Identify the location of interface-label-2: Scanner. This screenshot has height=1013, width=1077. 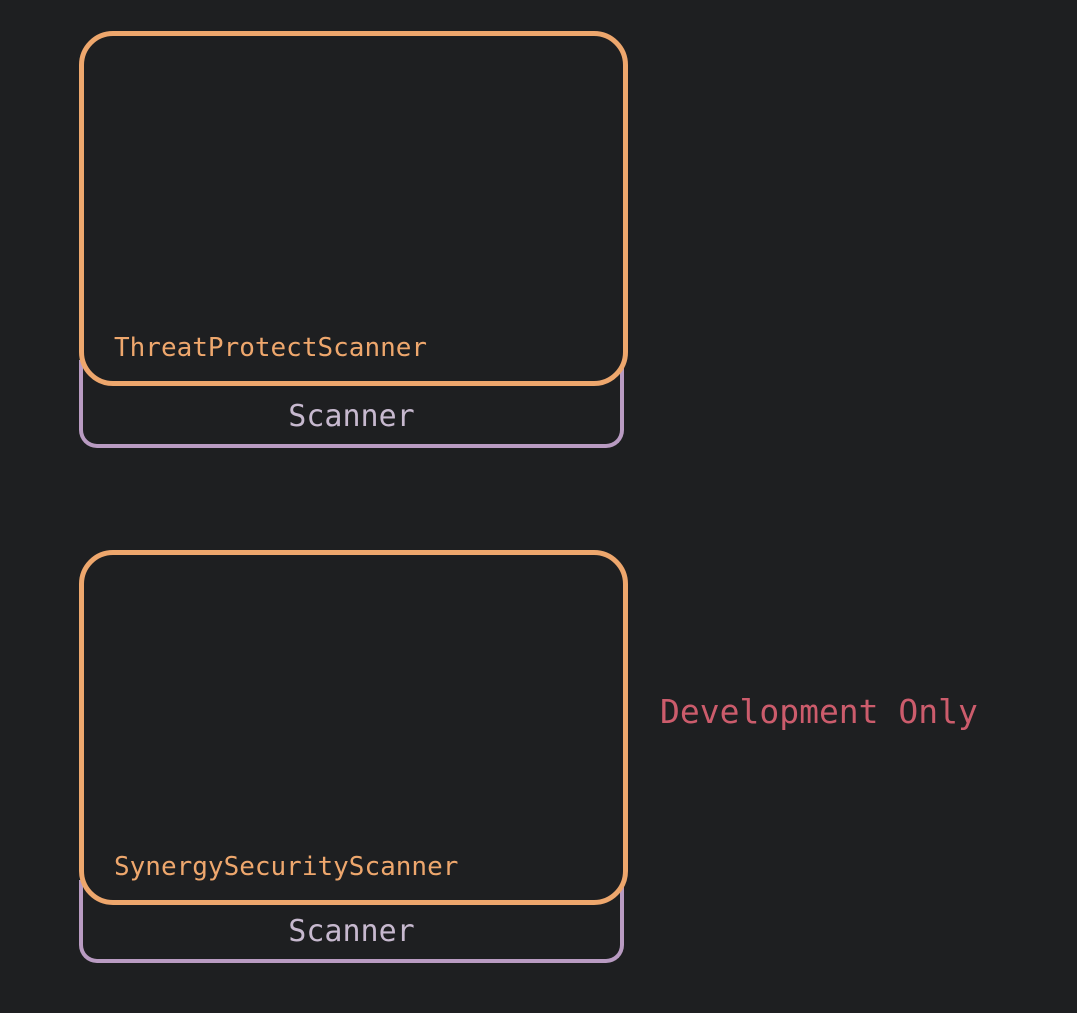
(351, 931).